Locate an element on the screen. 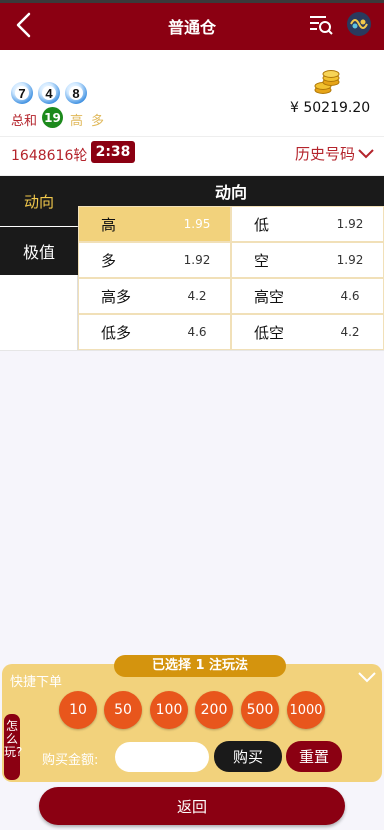  bet-option-high-empty: 高空 4.6 is located at coordinates (307, 296).